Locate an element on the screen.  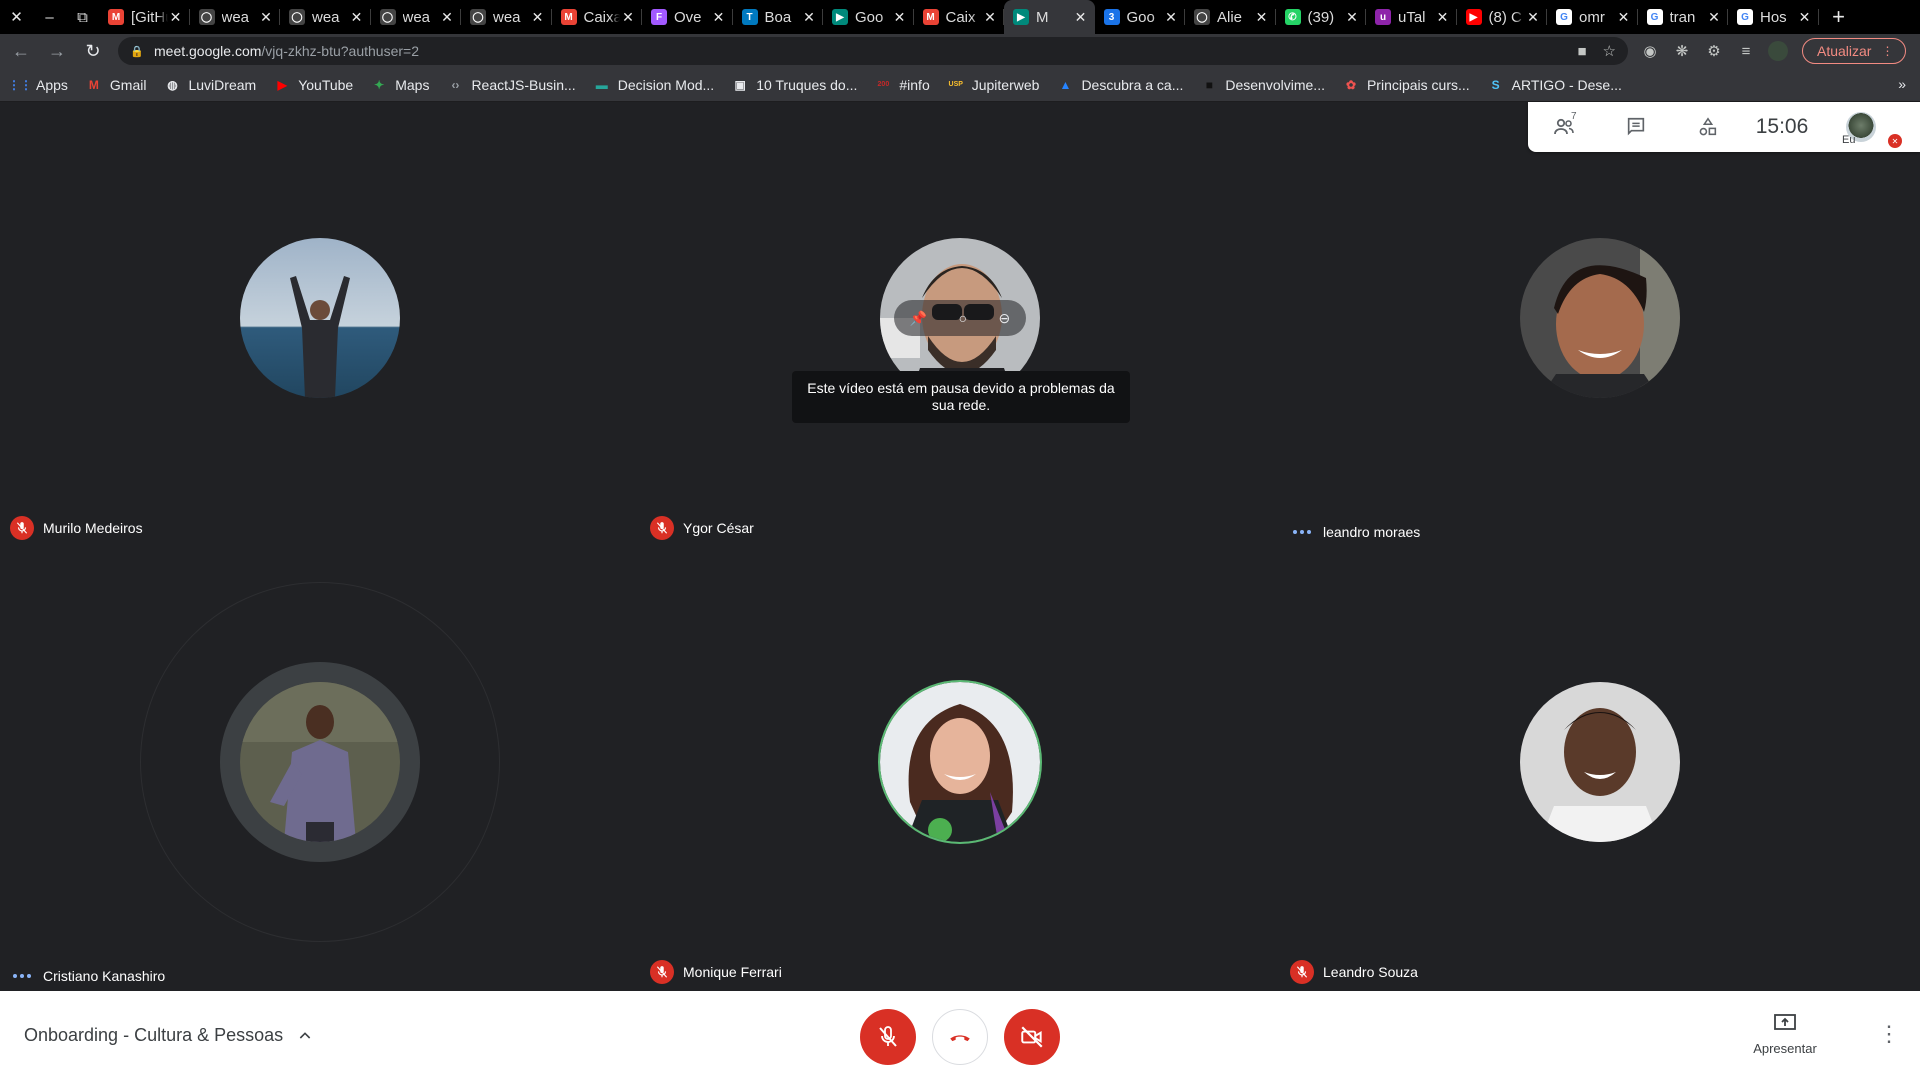
more-options-icon: ⋮ is located at coordinates (1889, 1034).